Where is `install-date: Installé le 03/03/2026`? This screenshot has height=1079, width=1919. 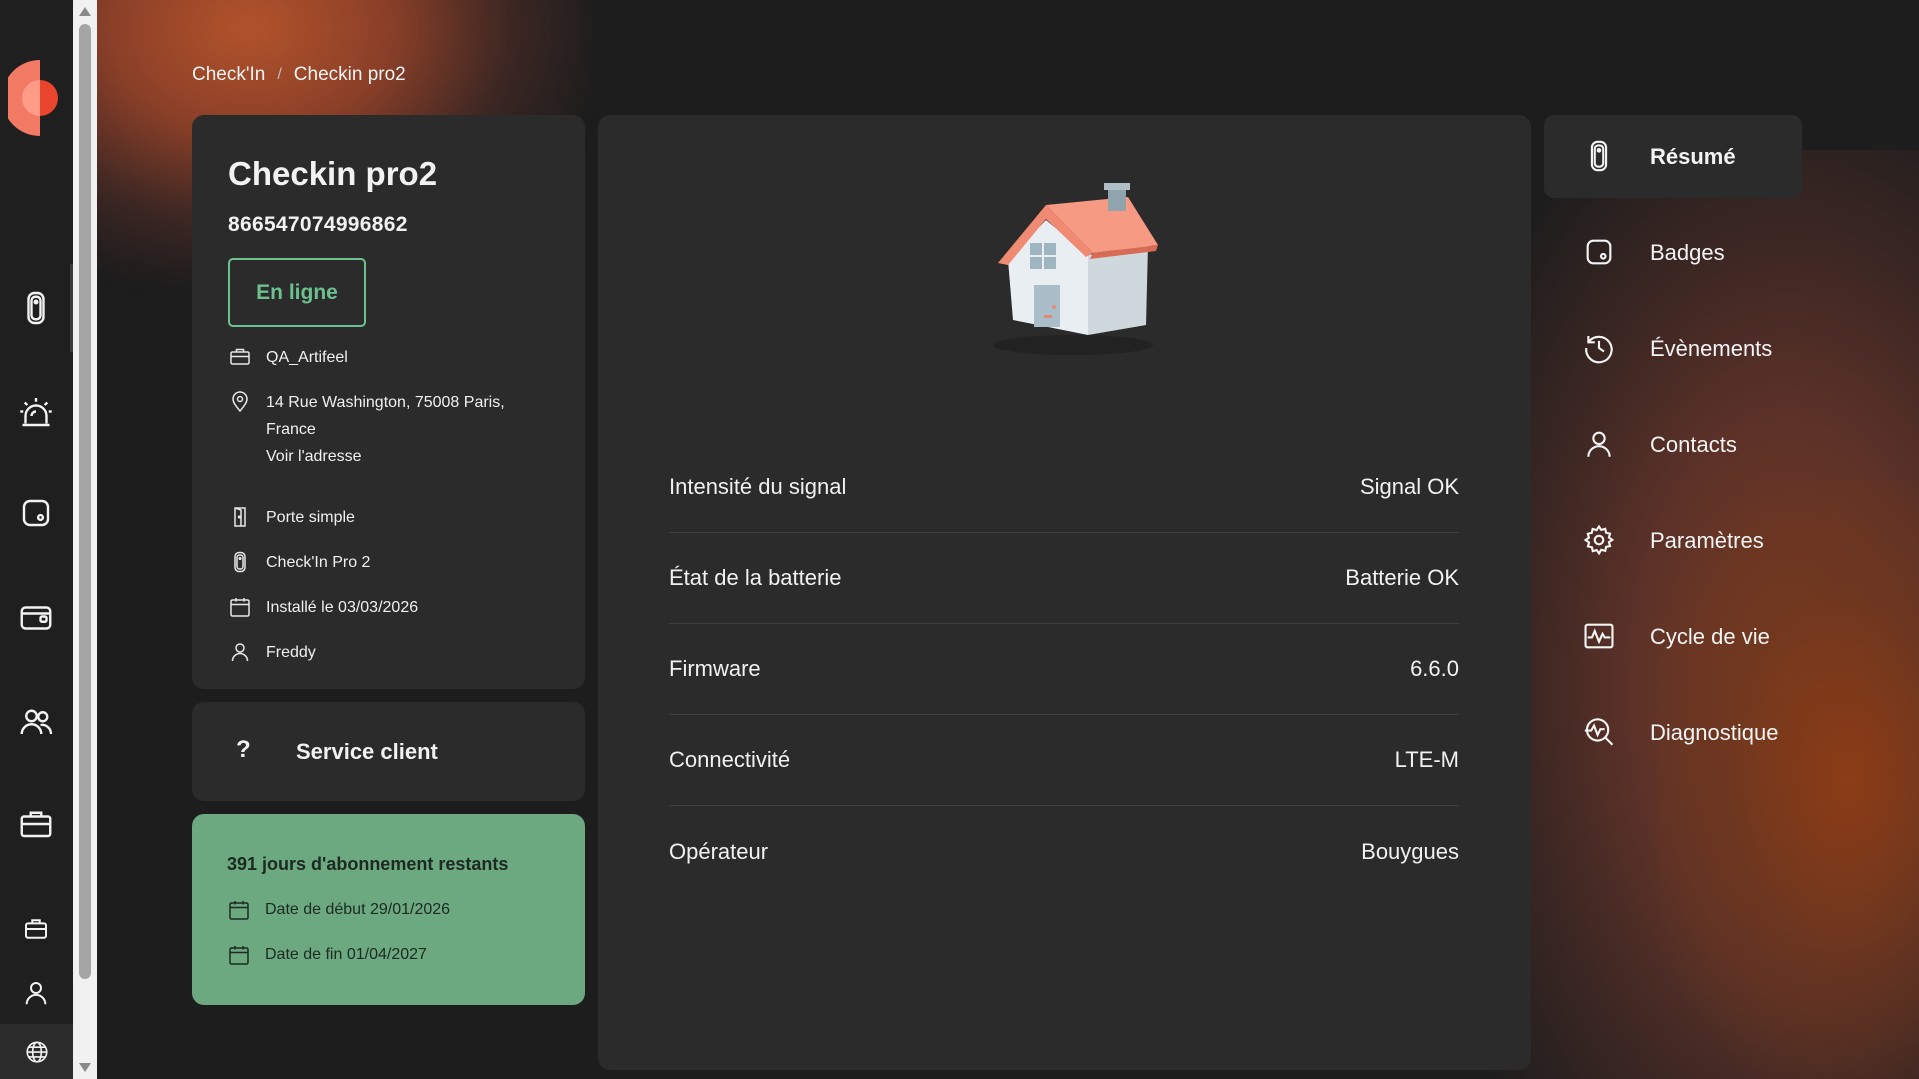 install-date: Installé le 03/03/2026 is located at coordinates (342, 607).